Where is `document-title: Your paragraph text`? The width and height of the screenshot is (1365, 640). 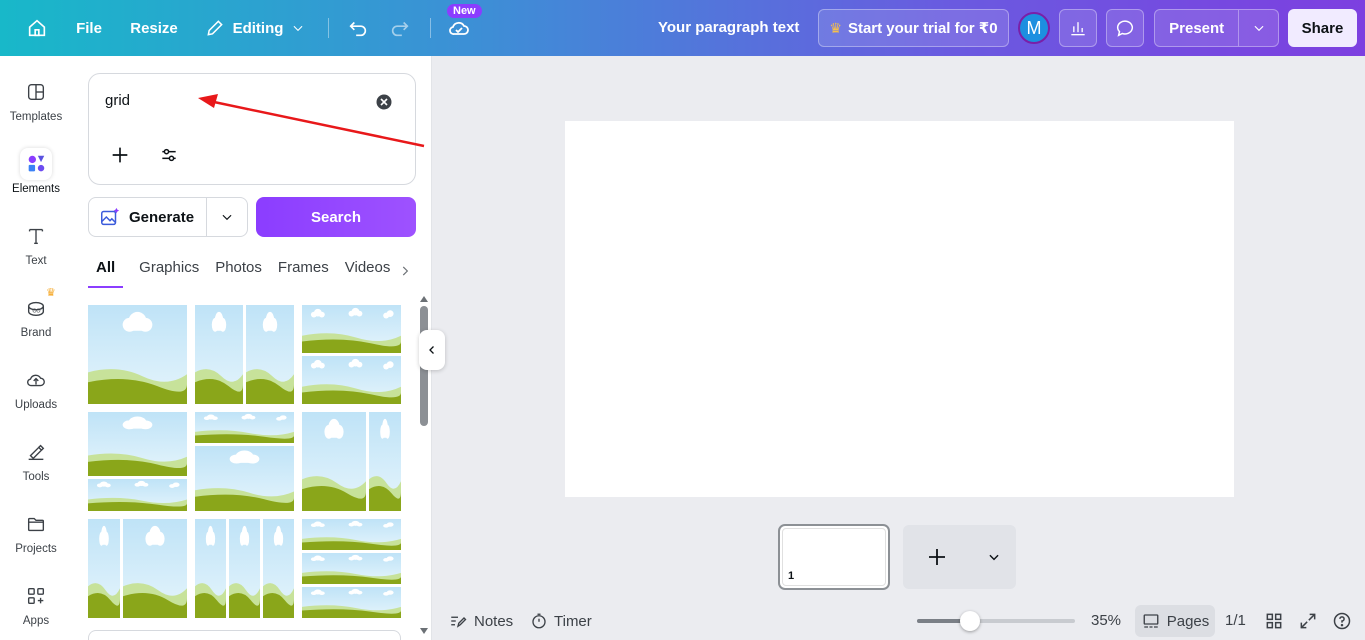 document-title: Your paragraph text is located at coordinates (728, 27).